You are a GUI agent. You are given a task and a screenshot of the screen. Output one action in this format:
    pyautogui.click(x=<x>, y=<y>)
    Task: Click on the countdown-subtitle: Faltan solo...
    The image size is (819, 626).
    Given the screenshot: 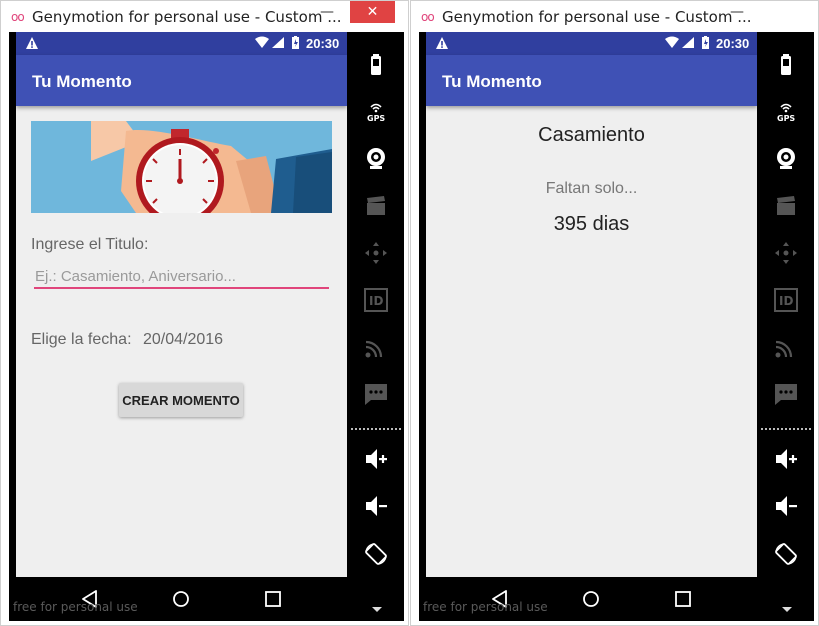 What is the action you would take?
    pyautogui.click(x=591, y=188)
    